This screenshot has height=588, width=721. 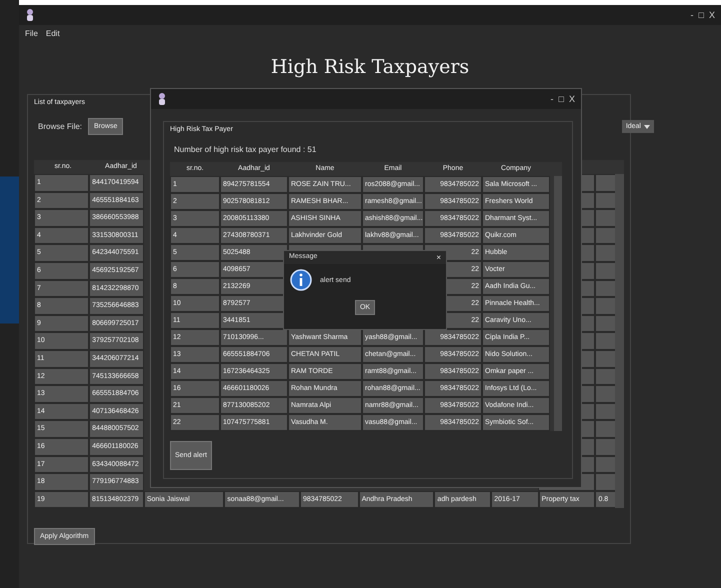 I want to click on browse-label: Browse File:, so click(x=60, y=126).